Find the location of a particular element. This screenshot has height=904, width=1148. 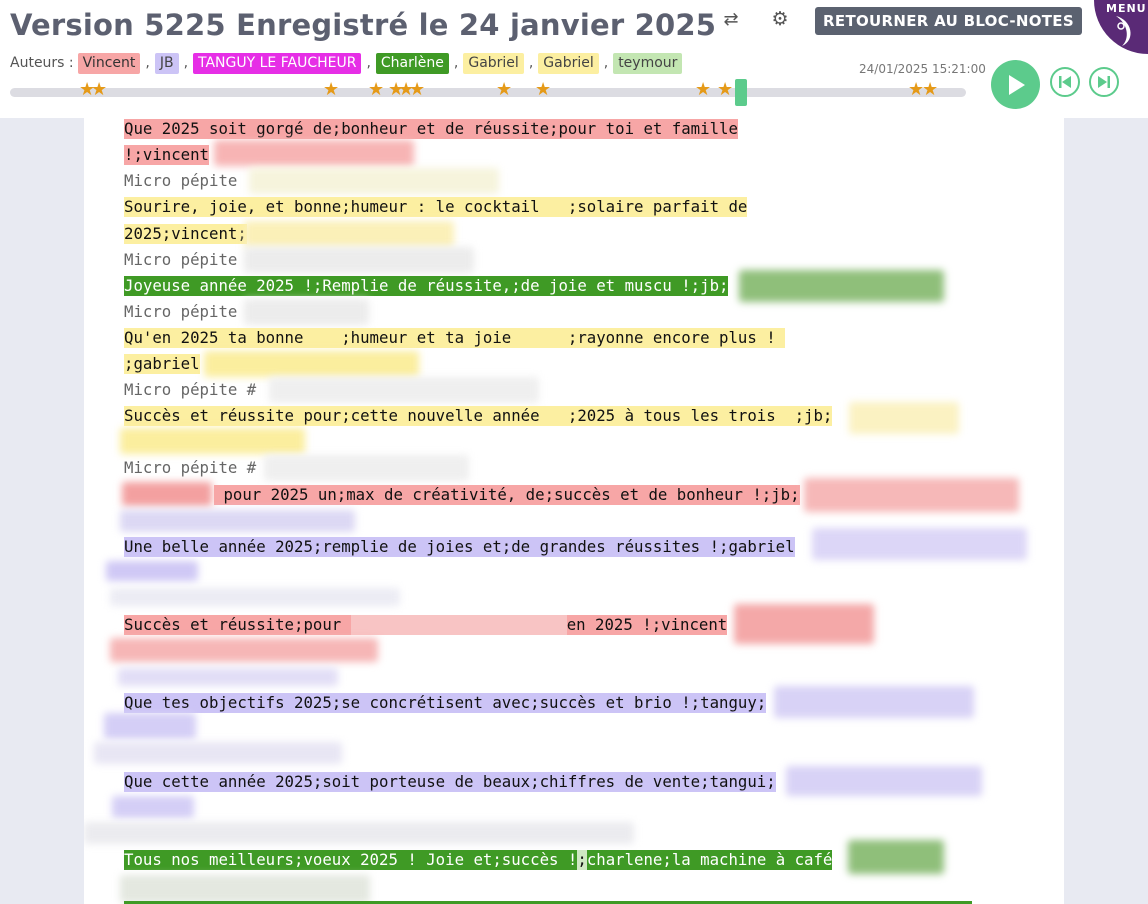

author-chip-vincent: Vincent is located at coordinates (109, 63).